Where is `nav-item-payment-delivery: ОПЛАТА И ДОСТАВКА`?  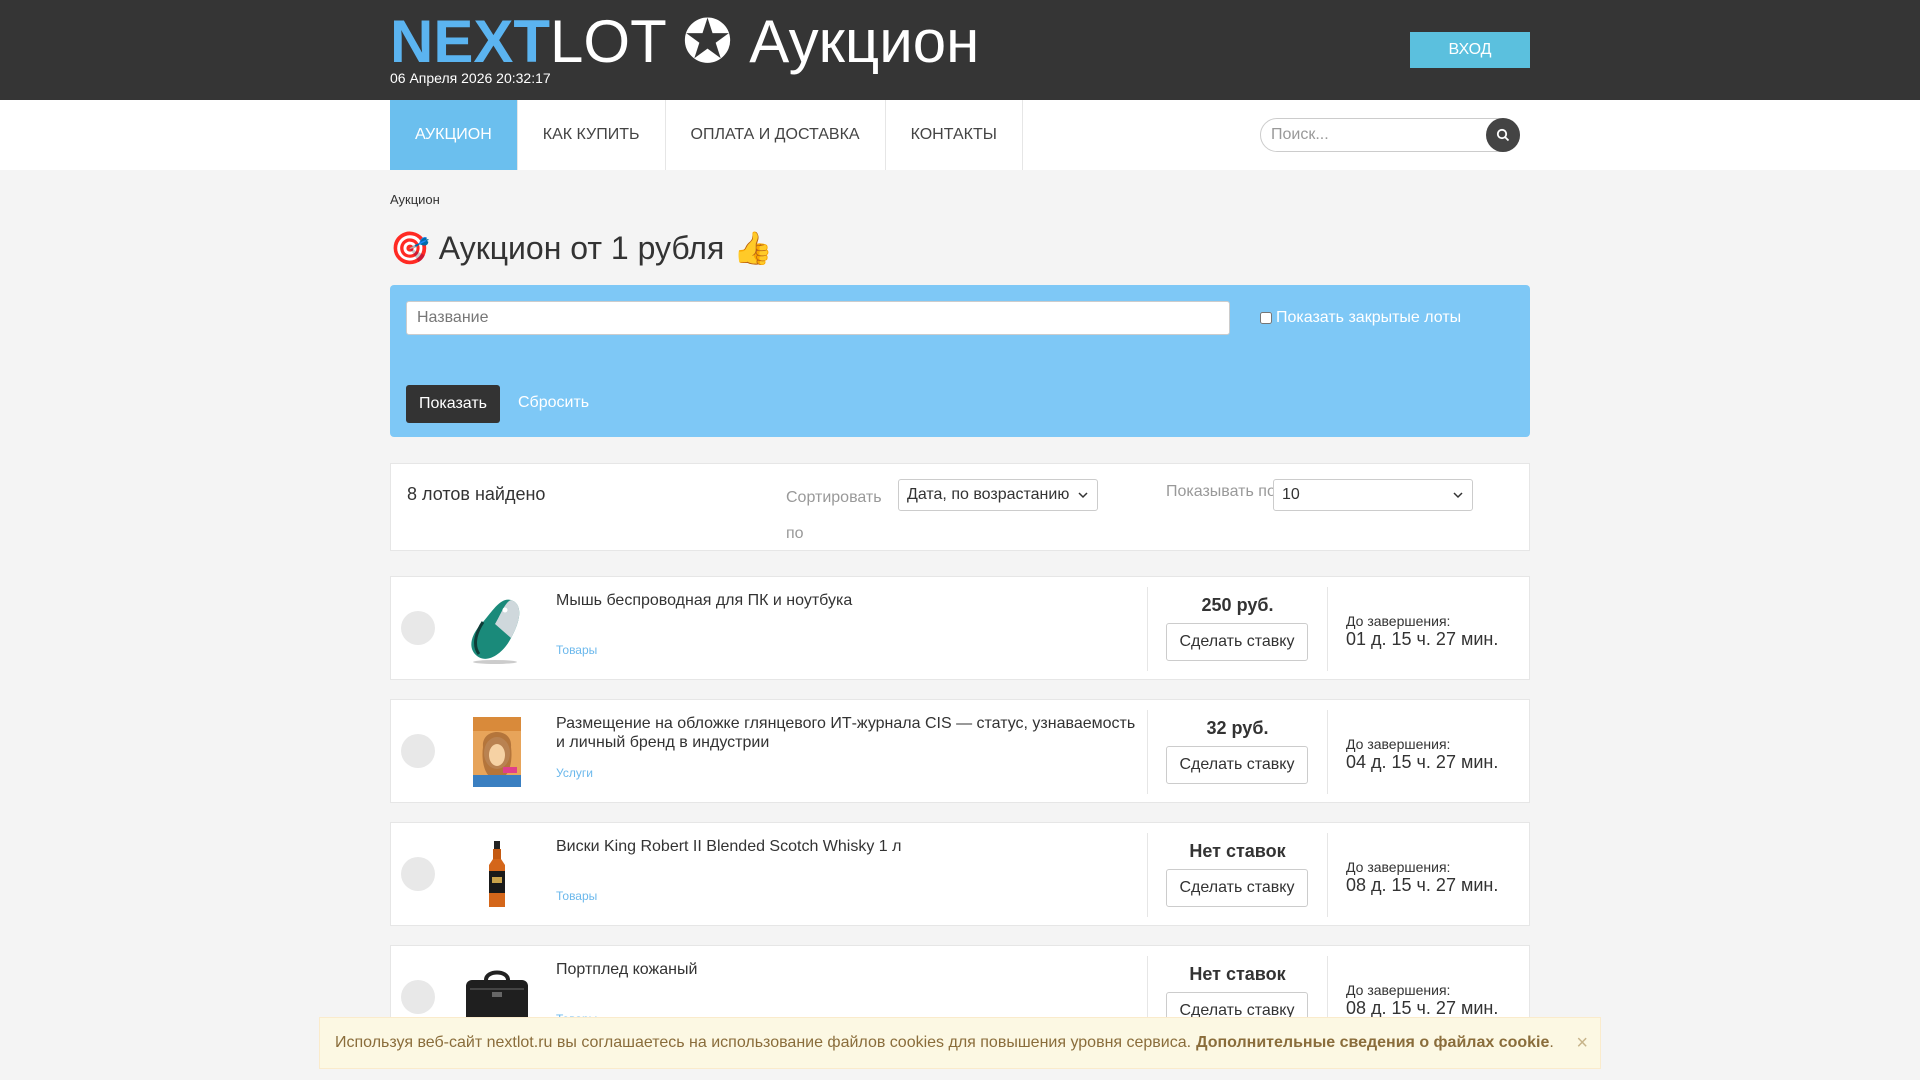
nav-item-payment-delivery: ОПЛАТА И ДОСТАВКА is located at coordinates (776, 135).